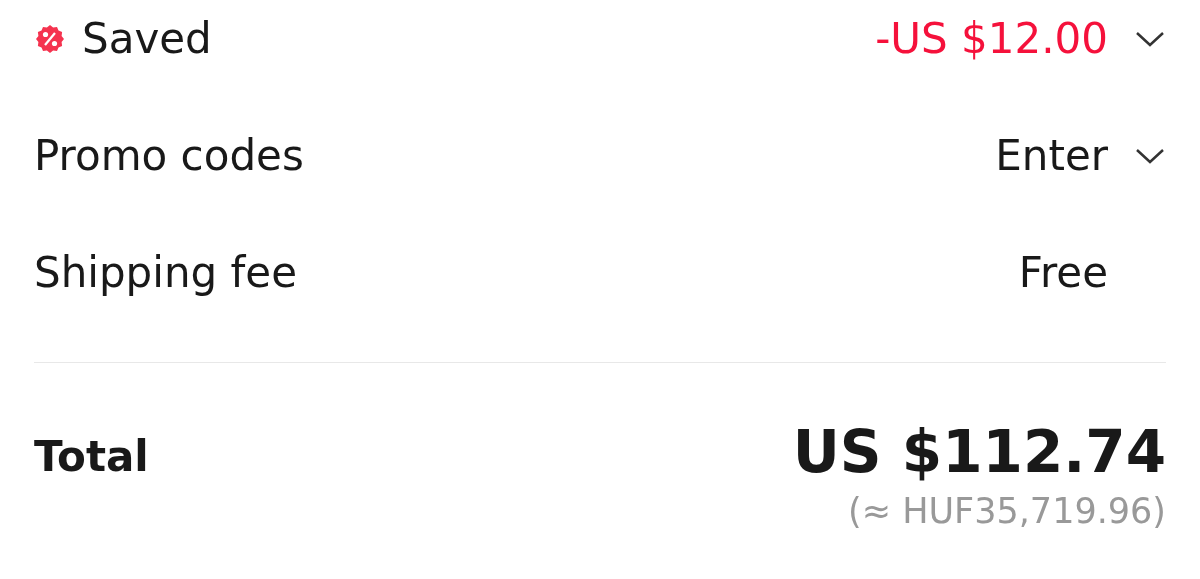 The image size is (1200, 579). I want to click on row-value: -US $12.00, so click(991, 39).